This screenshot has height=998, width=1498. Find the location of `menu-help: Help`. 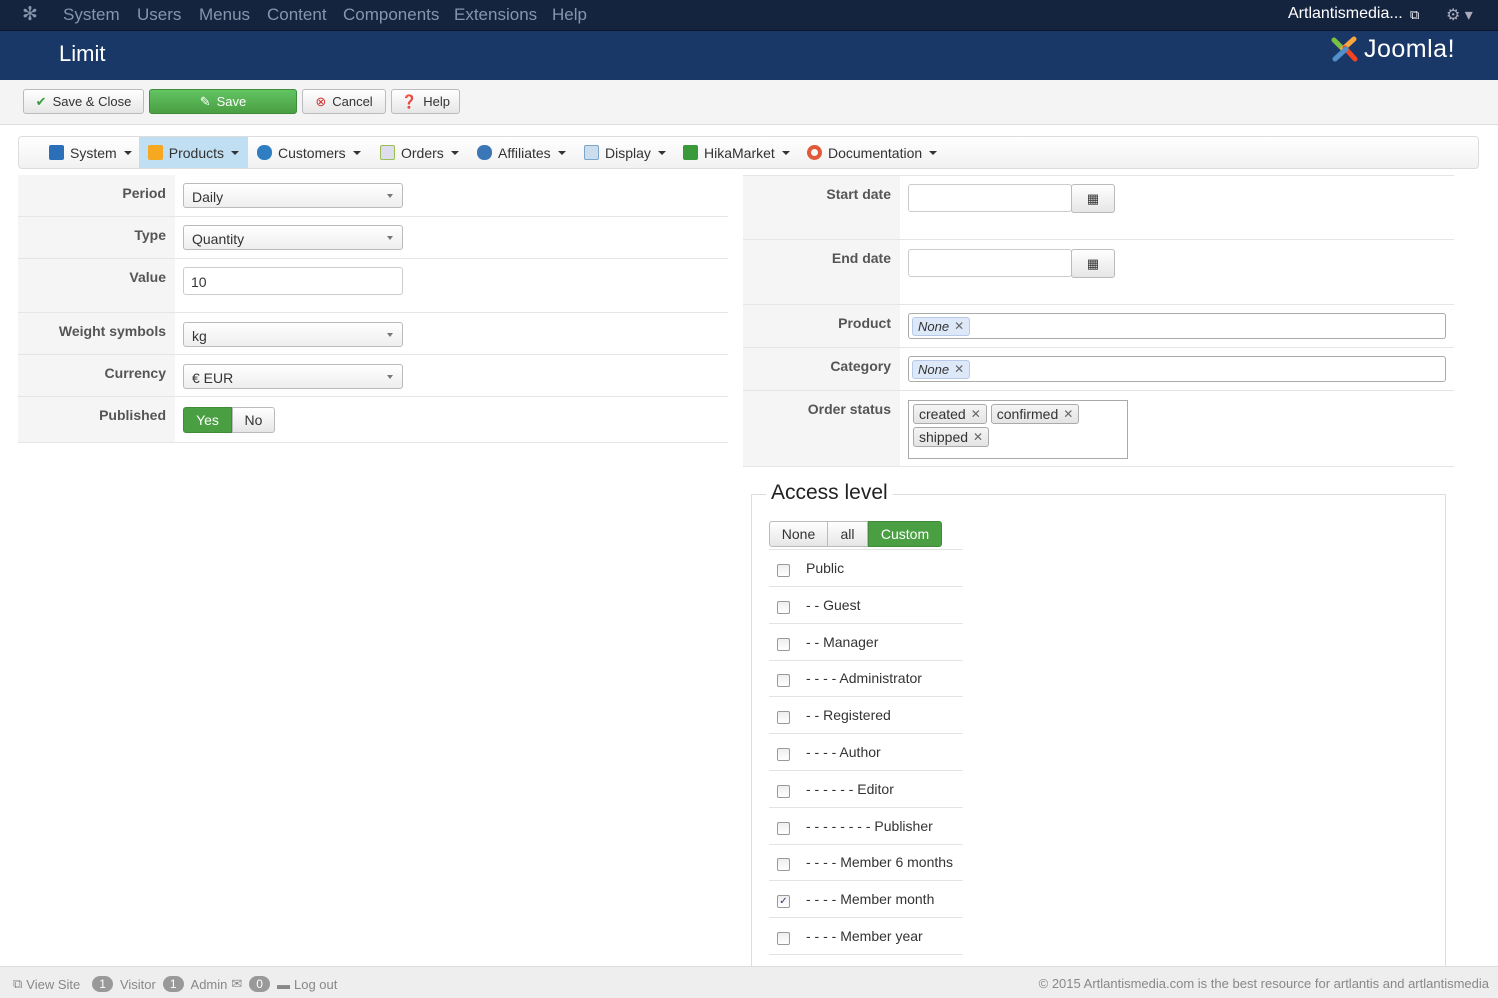

menu-help: Help is located at coordinates (569, 15).